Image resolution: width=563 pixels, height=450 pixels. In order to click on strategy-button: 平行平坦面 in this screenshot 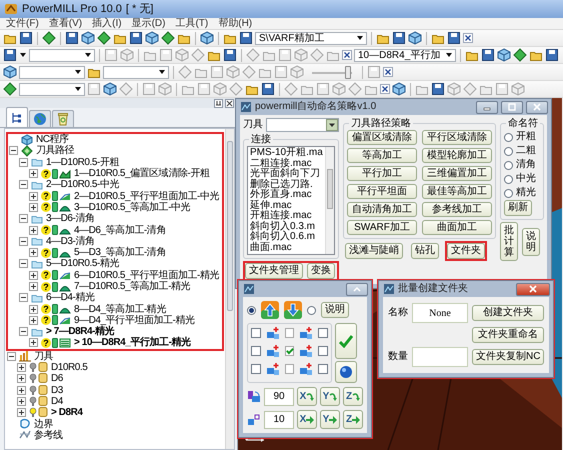, I will do `click(382, 191)`.